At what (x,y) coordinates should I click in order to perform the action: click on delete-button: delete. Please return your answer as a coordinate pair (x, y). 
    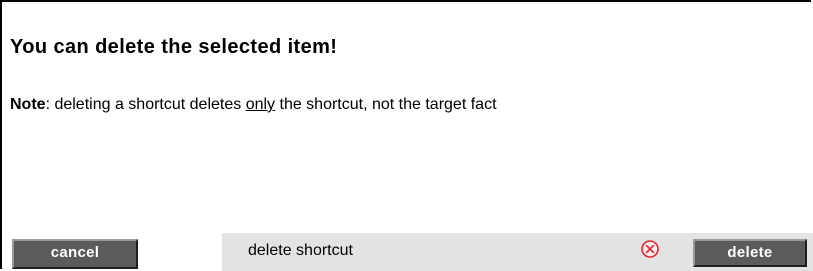
    Looking at the image, I should click on (750, 253).